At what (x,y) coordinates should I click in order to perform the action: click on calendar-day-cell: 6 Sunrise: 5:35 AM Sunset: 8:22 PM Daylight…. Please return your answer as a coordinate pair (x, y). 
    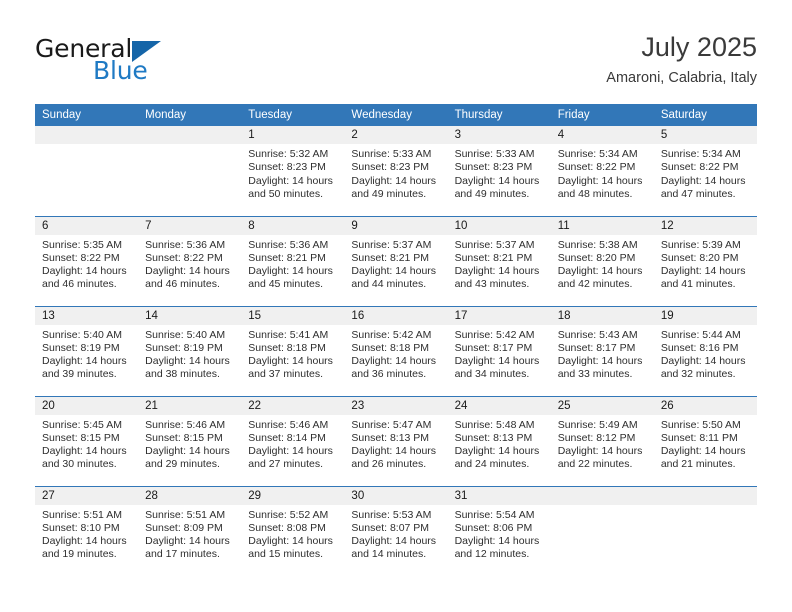
    Looking at the image, I should click on (87, 260).